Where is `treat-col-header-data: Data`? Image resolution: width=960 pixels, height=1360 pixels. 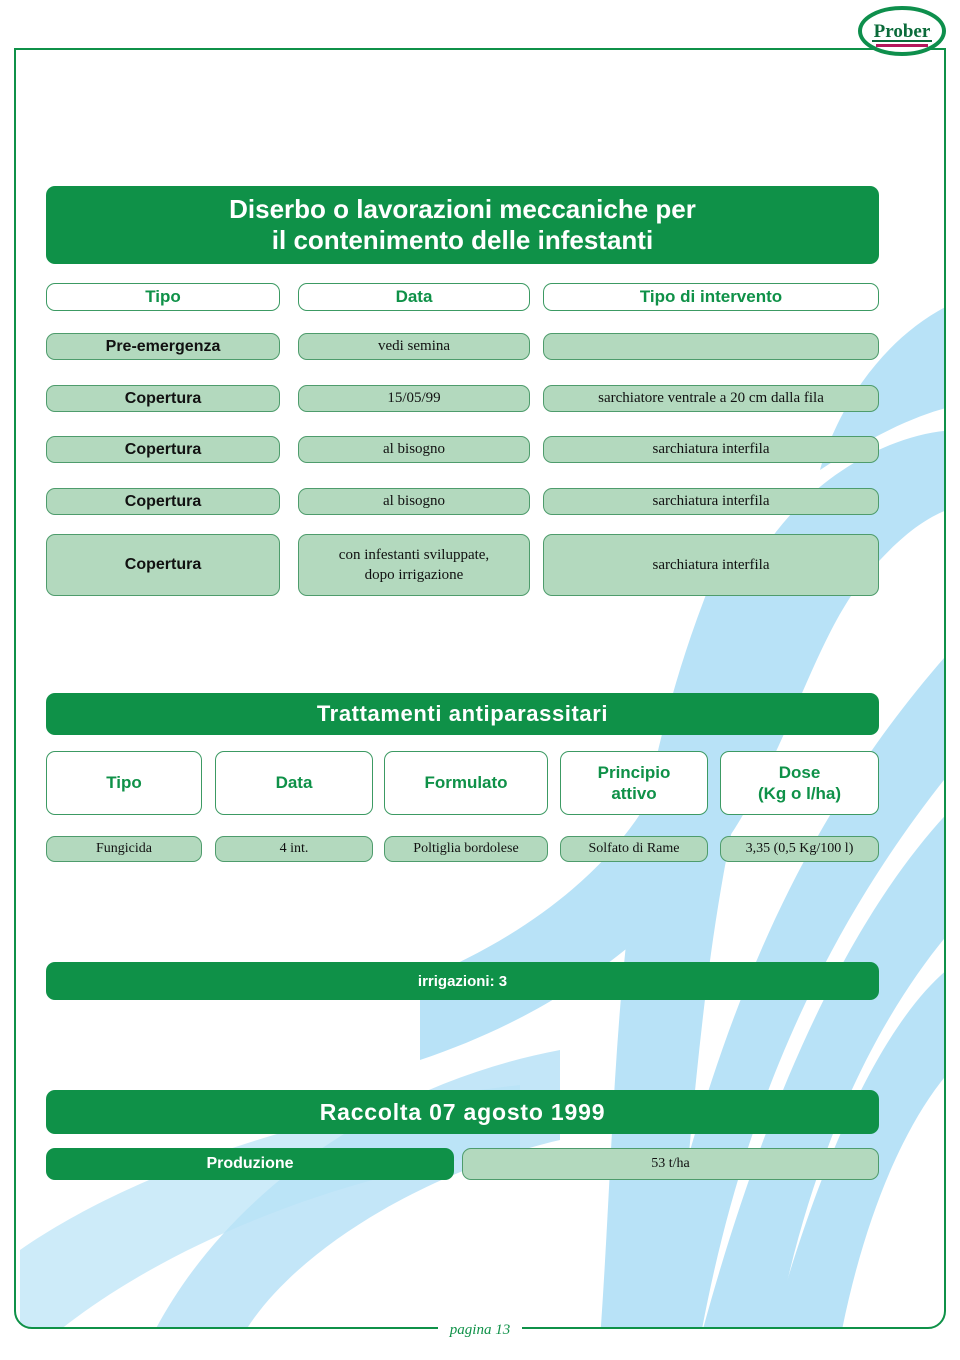 treat-col-header-data: Data is located at coordinates (294, 783).